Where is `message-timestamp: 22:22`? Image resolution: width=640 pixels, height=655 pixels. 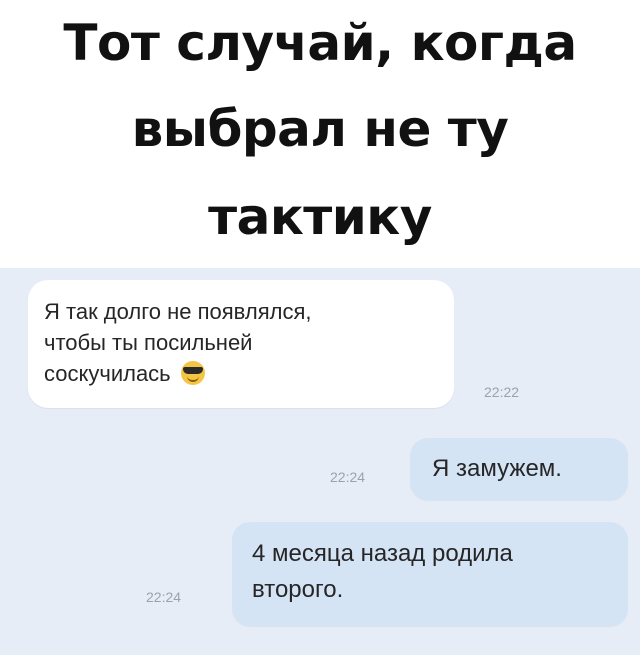 message-timestamp: 22:22 is located at coordinates (502, 392).